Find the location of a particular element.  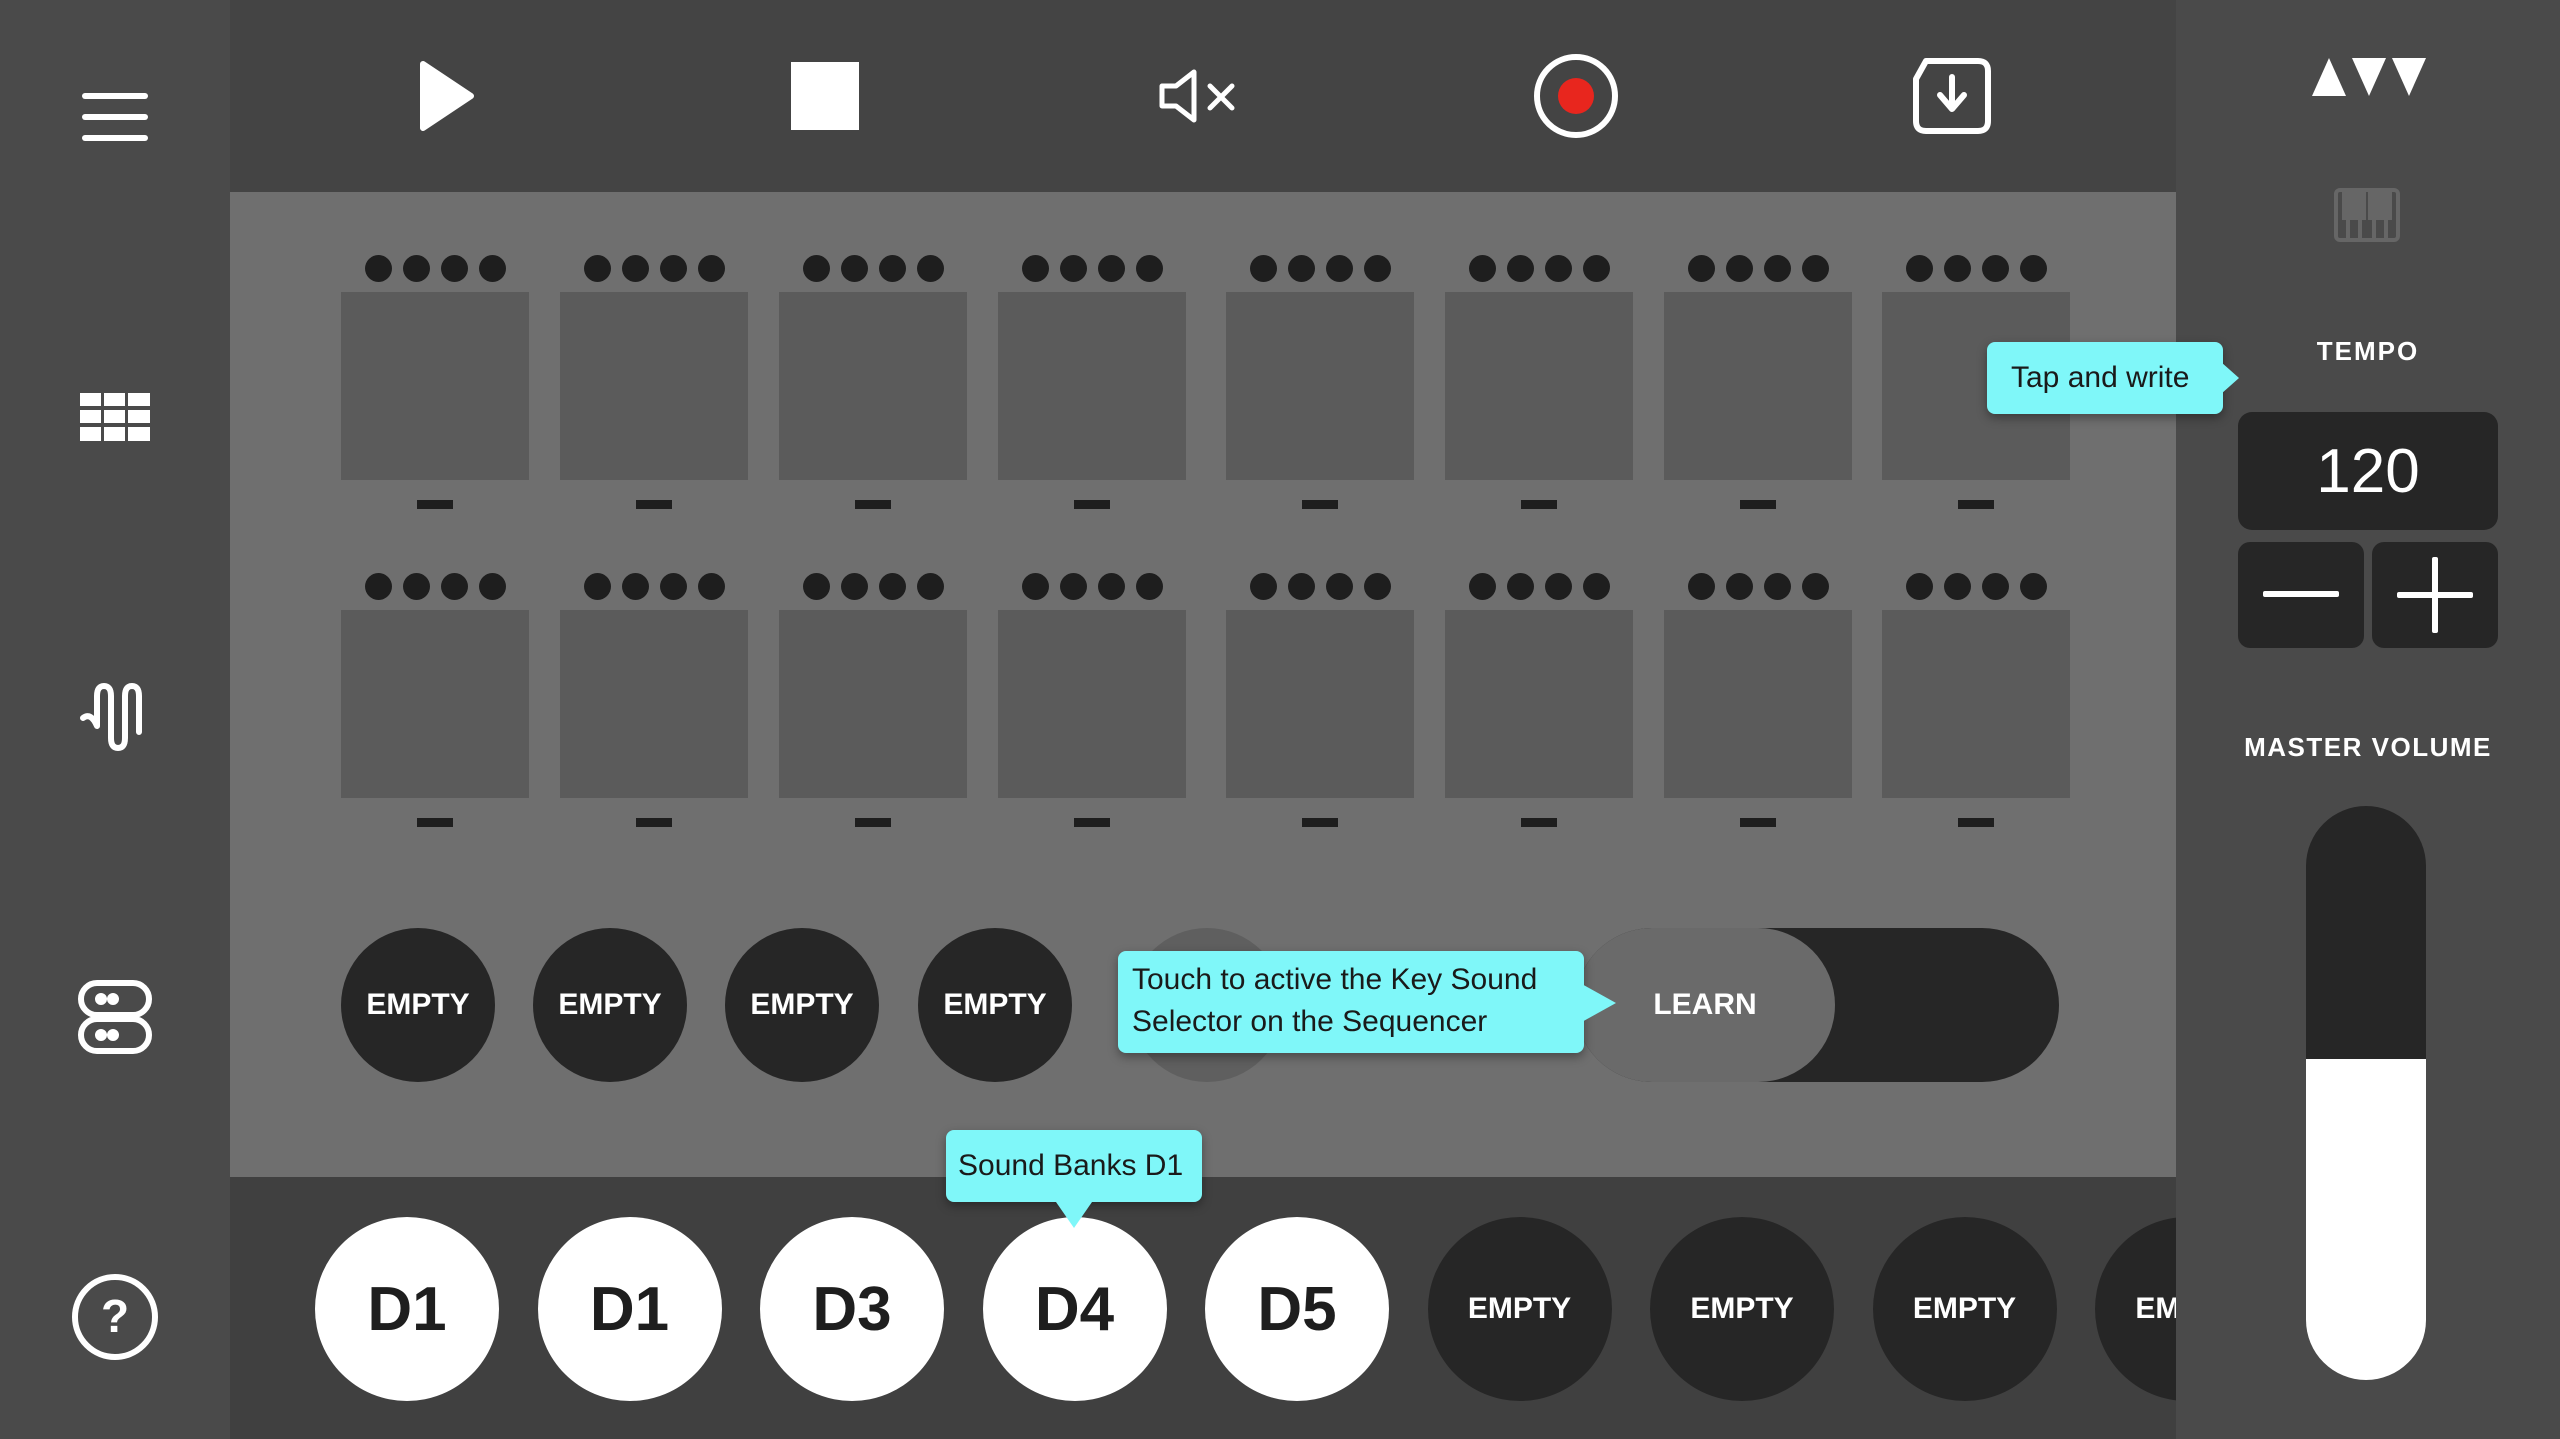

tempo-decrease-button is located at coordinates (2301, 595).